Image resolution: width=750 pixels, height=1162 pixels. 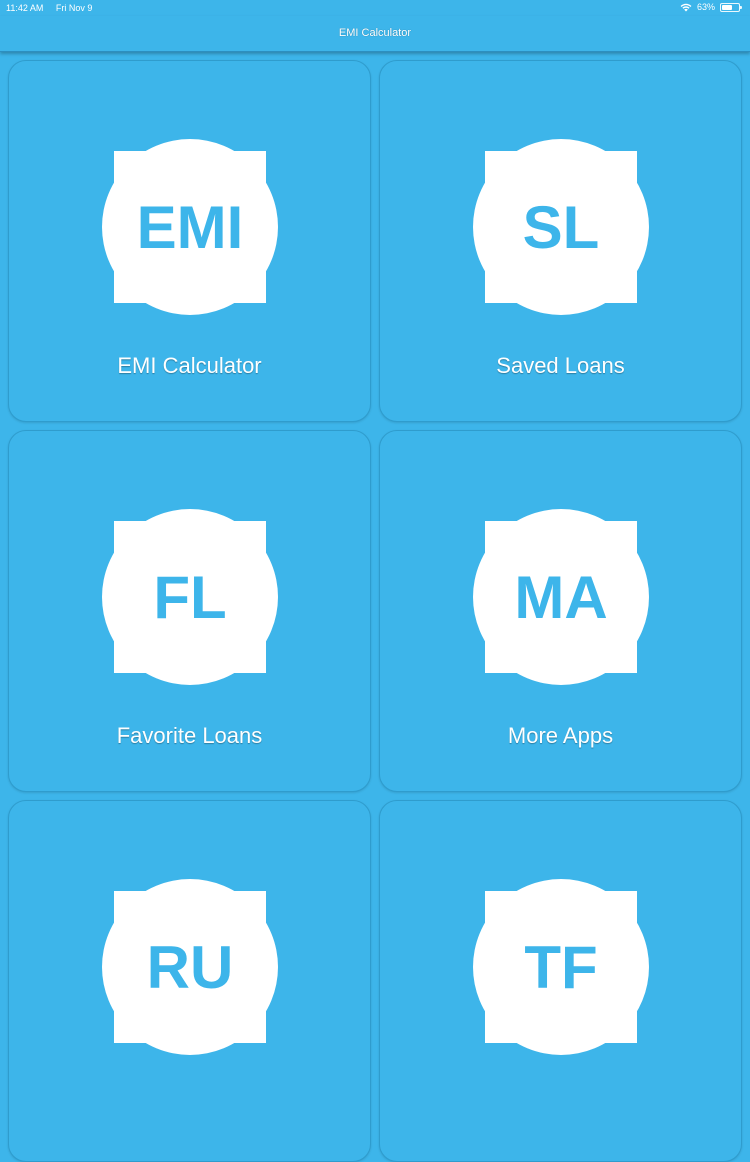 I want to click on battery-fill, so click(x=727, y=7).